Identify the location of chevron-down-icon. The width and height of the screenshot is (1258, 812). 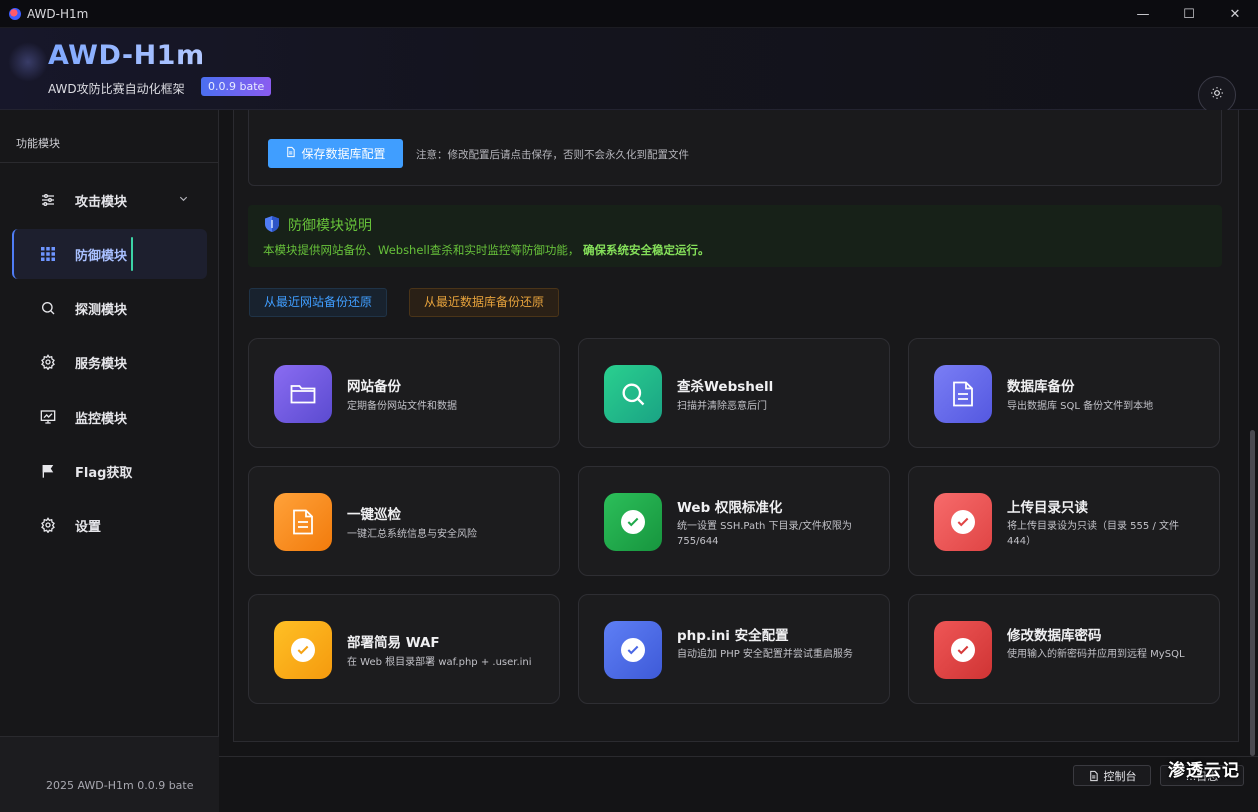
(183, 200).